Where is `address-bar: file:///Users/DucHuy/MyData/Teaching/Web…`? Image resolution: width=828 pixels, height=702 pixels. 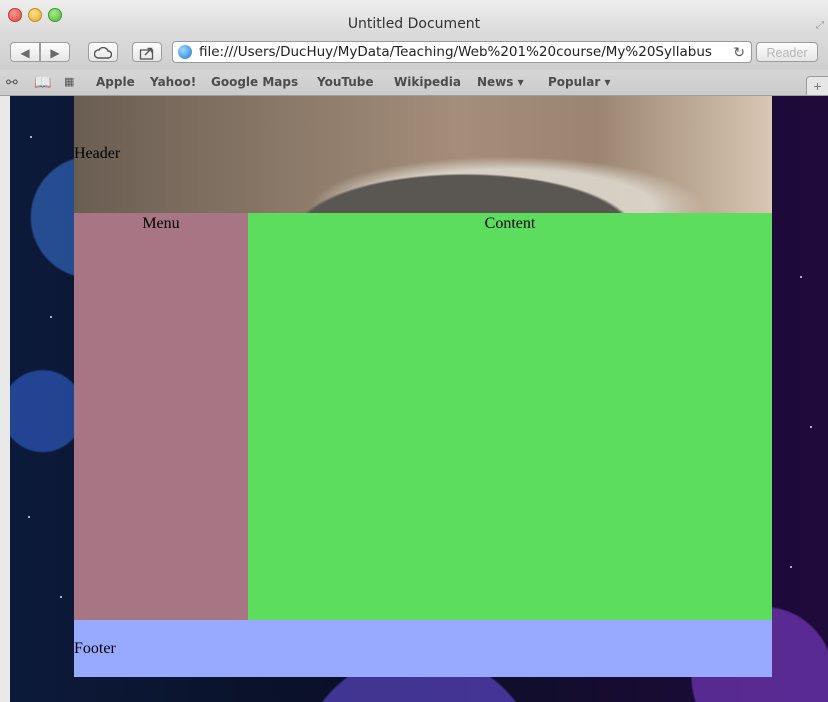 address-bar: file:///Users/DucHuy/MyData/Teaching/Web… is located at coordinates (462, 52).